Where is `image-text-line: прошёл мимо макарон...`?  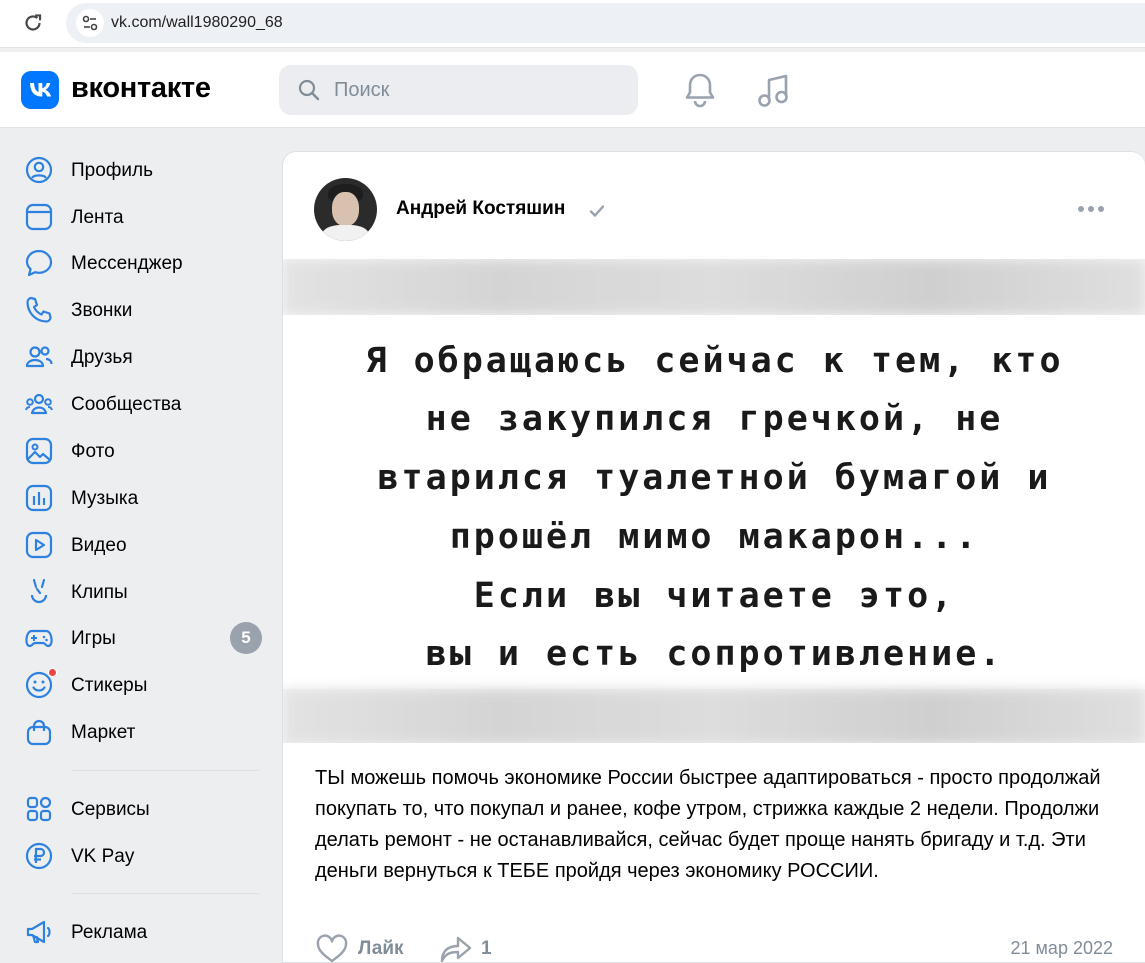
image-text-line: прошёл мимо макарон... is located at coordinates (714, 537).